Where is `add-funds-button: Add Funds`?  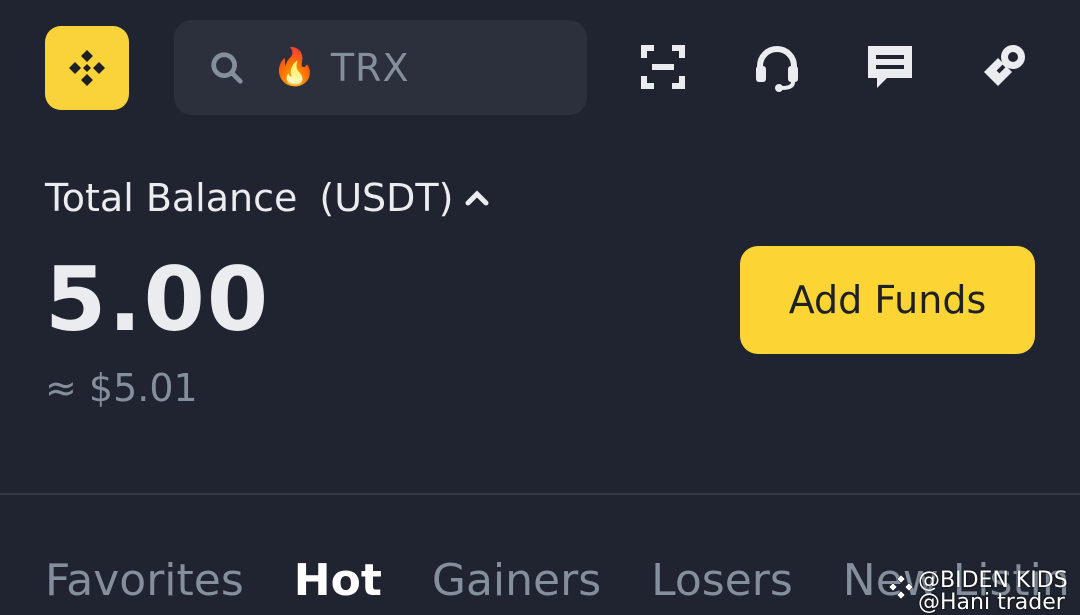 add-funds-button: Add Funds is located at coordinates (887, 300).